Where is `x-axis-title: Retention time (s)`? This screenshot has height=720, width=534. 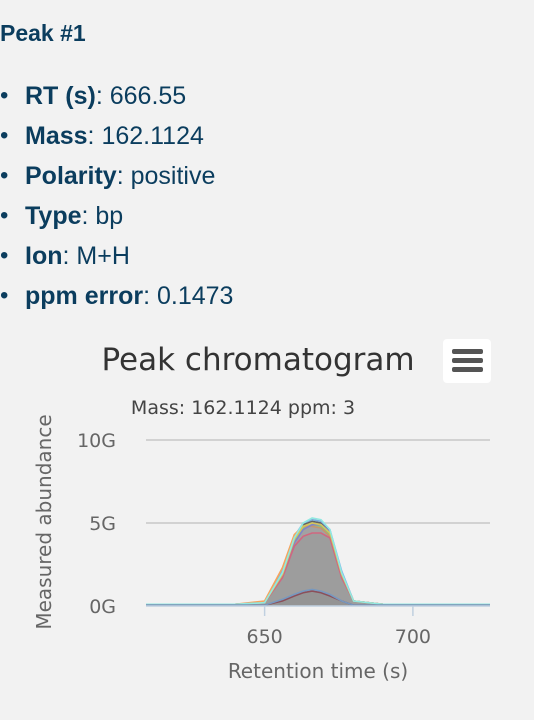
x-axis-title: Retention time (s) is located at coordinates (318, 671).